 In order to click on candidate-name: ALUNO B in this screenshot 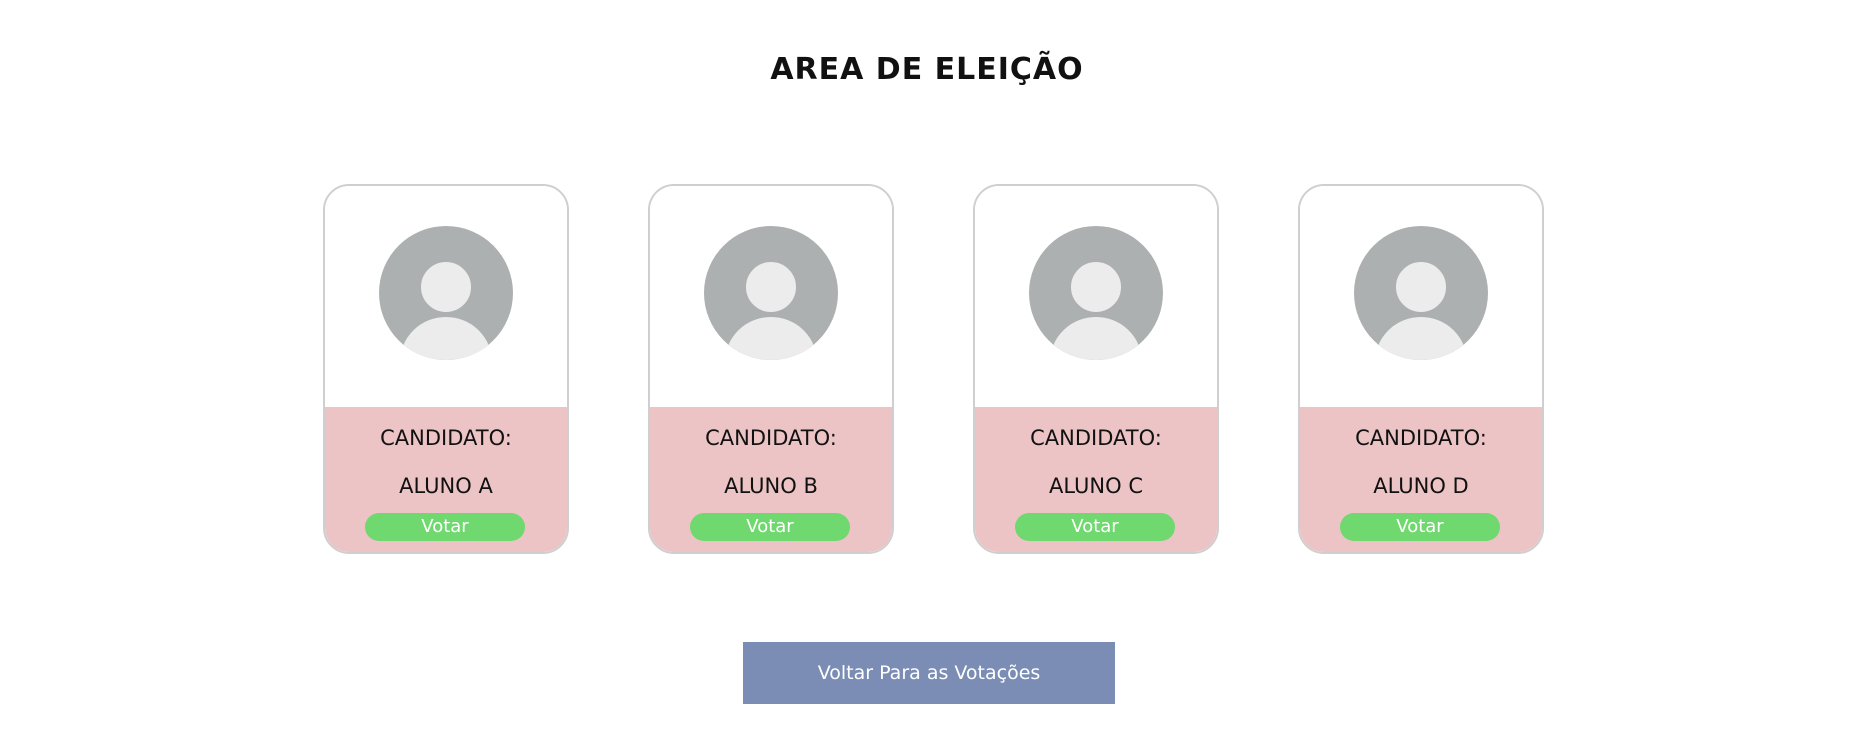, I will do `click(771, 486)`.